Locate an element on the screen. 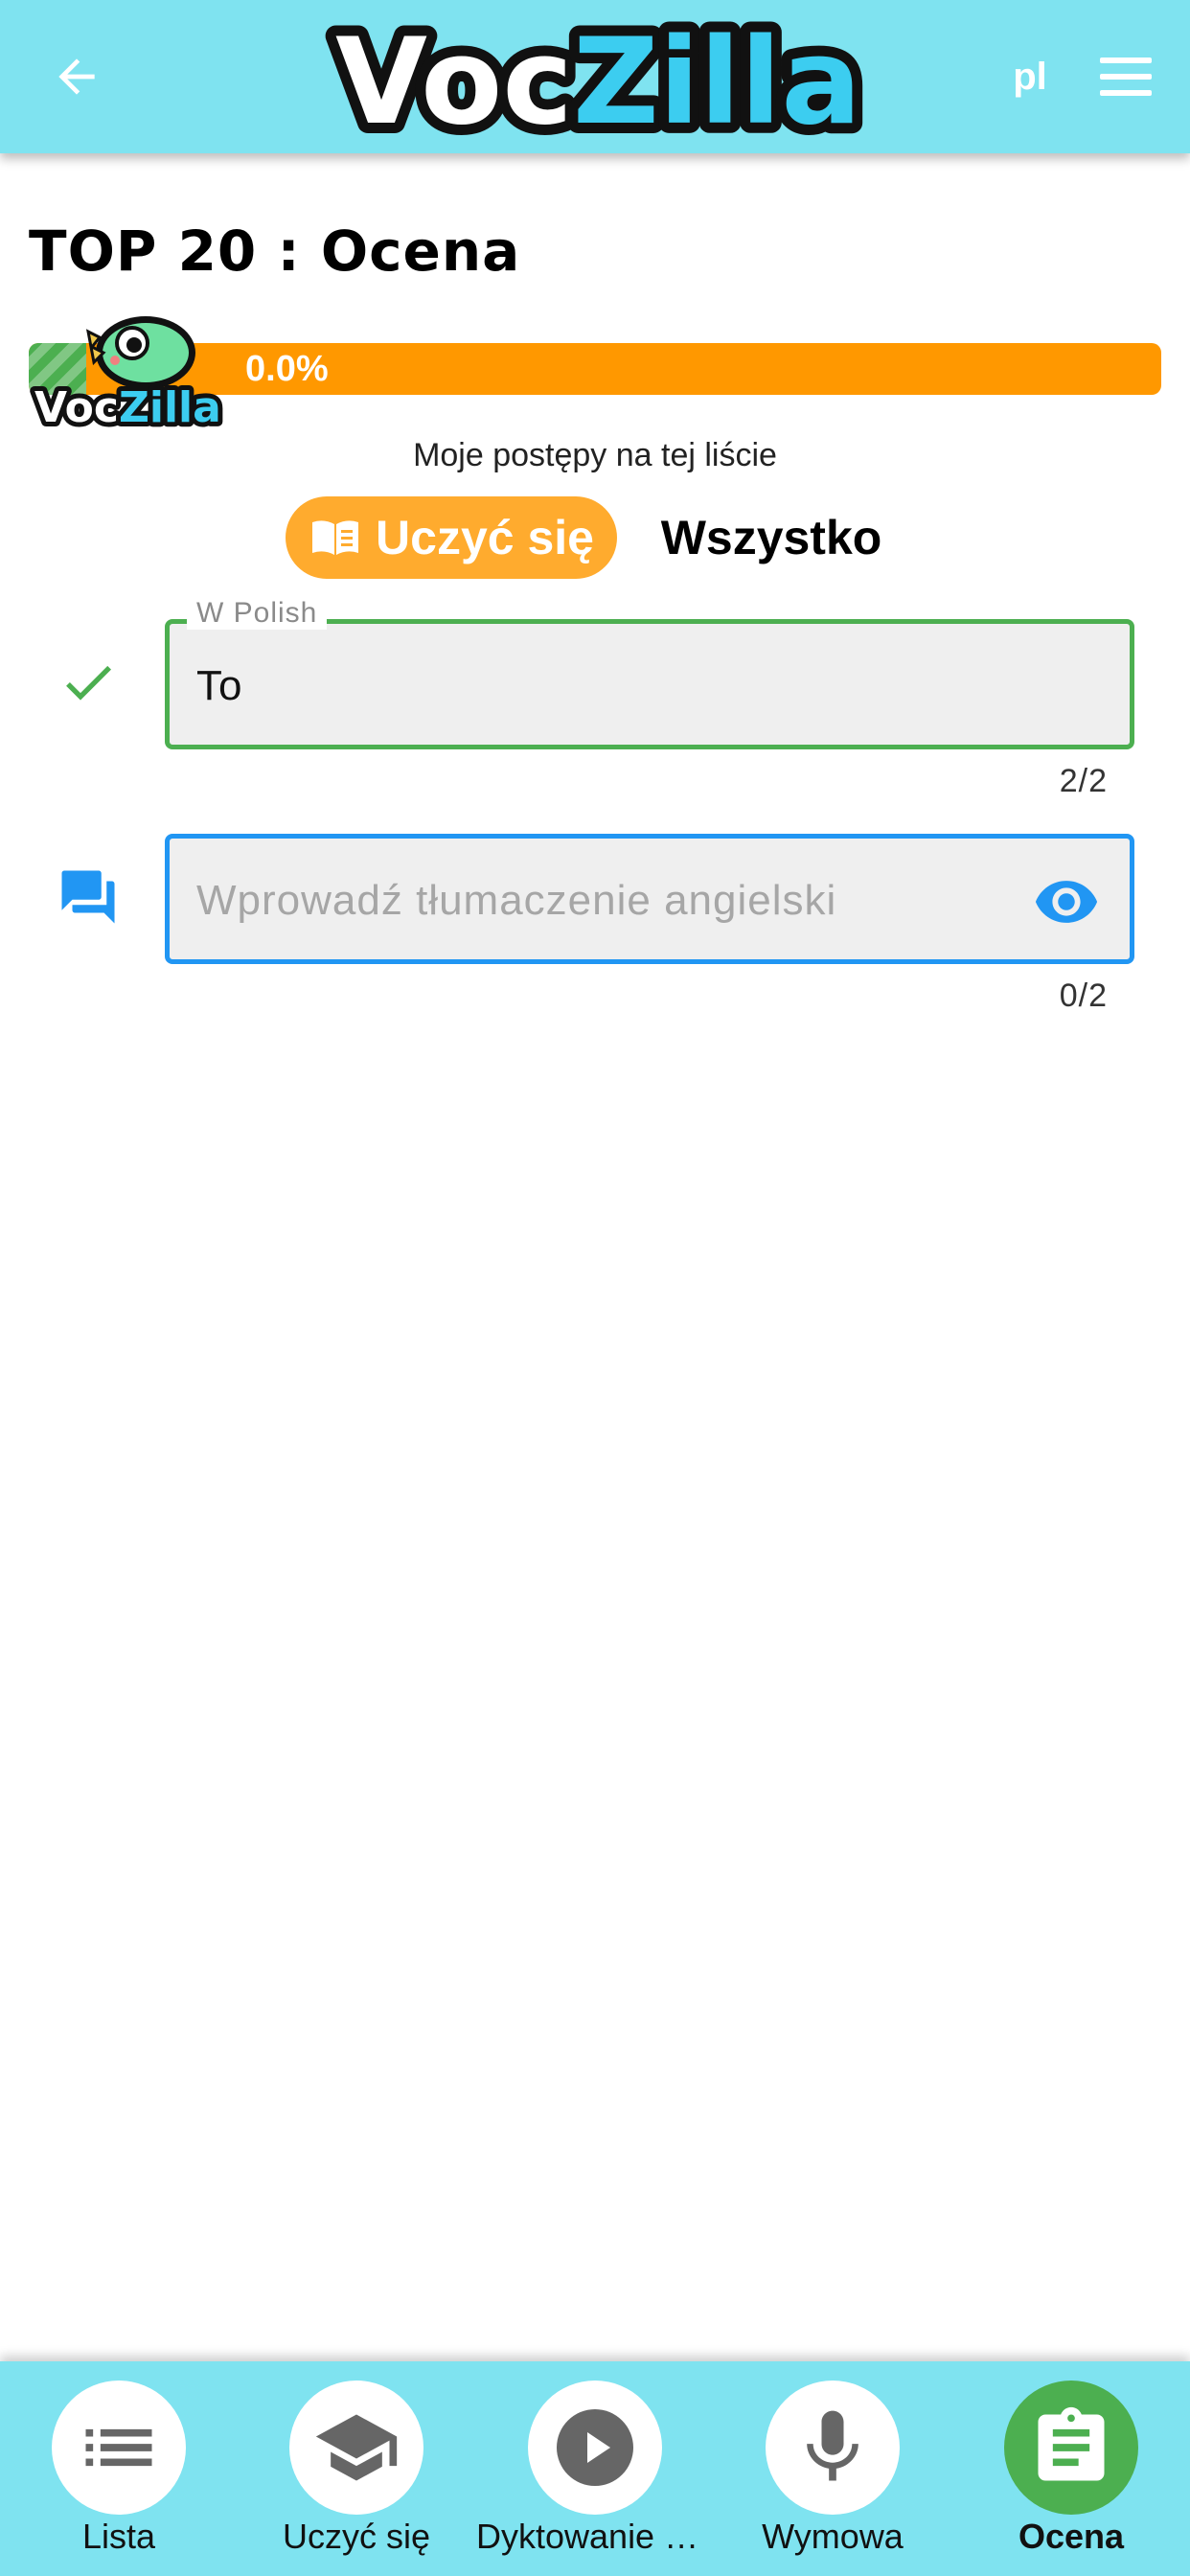 The width and height of the screenshot is (1190, 2576). nav-item-assessment: Ocena is located at coordinates (1071, 2468).